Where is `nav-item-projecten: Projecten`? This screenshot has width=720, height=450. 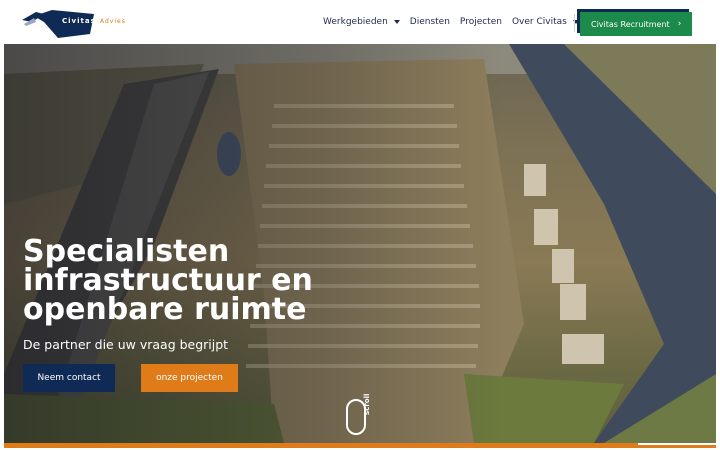
nav-item-projecten: Projecten is located at coordinates (481, 22).